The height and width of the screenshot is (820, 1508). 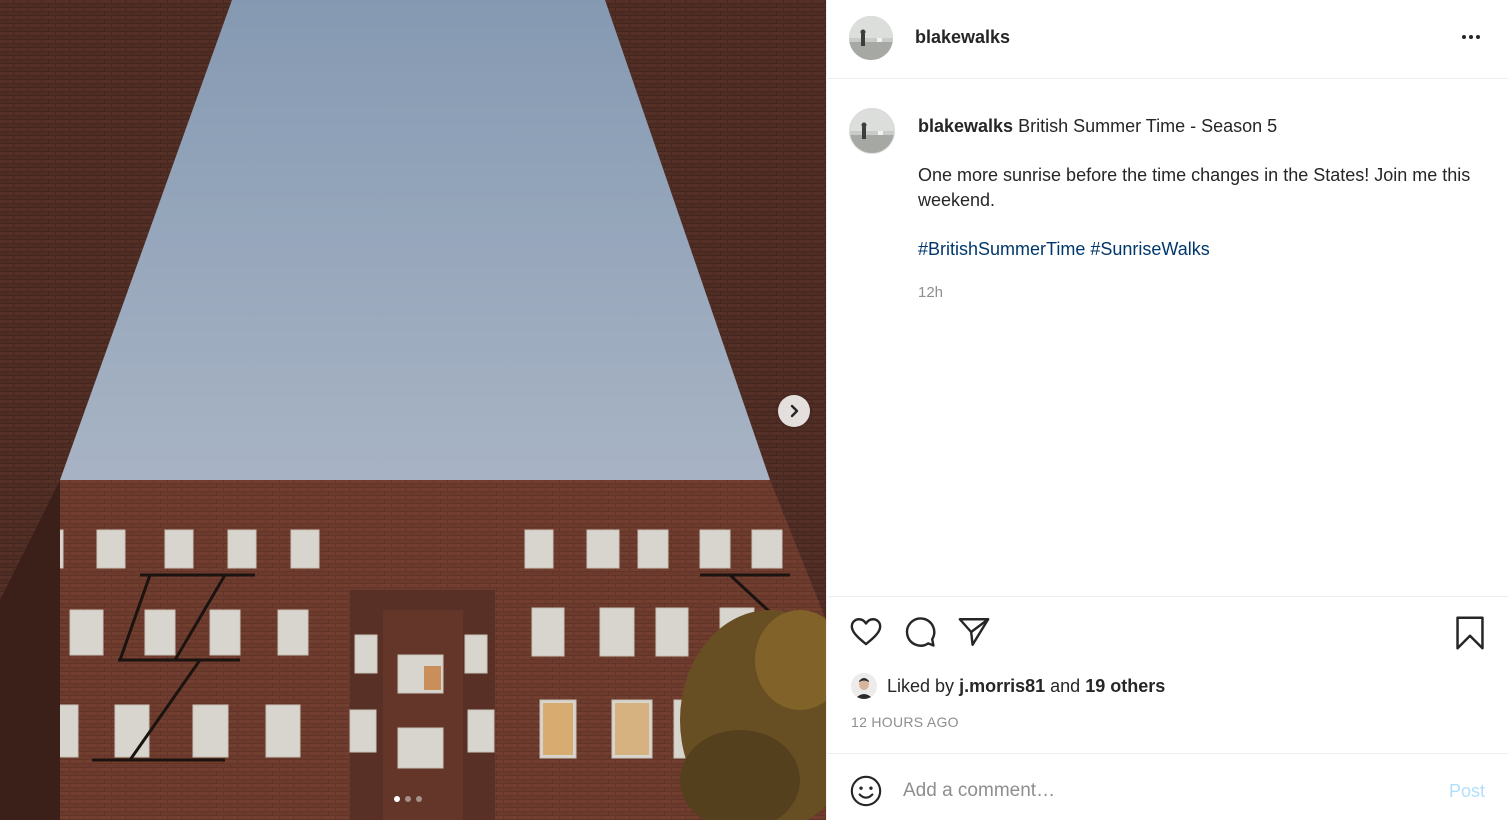 I want to click on liked-by-and: and, so click(x=1065, y=685).